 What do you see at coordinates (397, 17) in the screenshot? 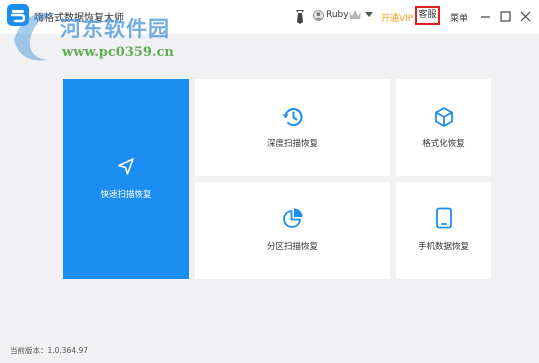
I see `open-vip-link: 开通VIP` at bounding box center [397, 17].